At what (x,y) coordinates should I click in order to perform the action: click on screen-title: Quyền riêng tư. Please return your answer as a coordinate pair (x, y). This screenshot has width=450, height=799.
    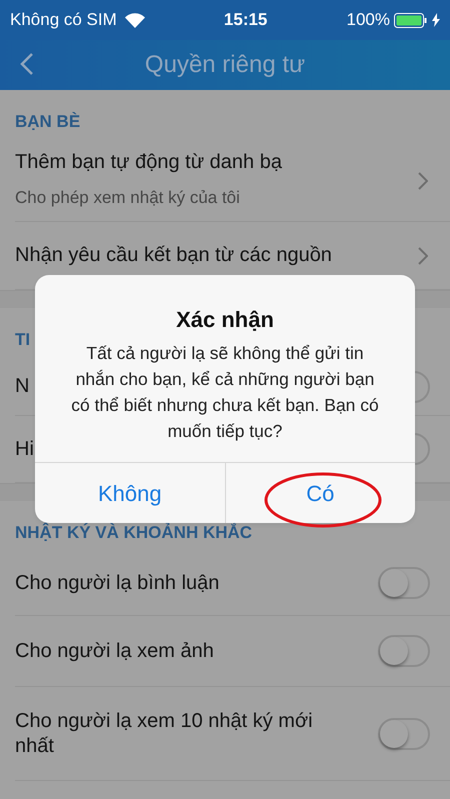
    Looking at the image, I should click on (225, 65).